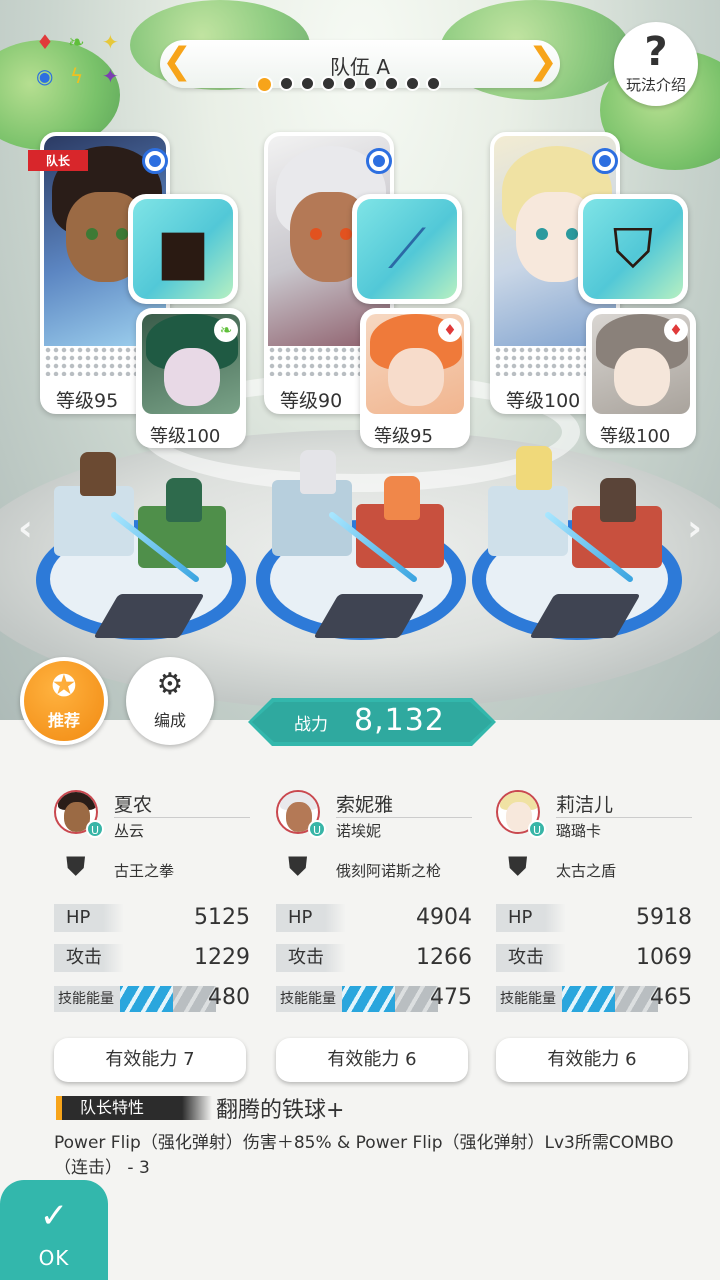 The image size is (720, 1280). I want to click on equipment-slot: ⛉, so click(633, 249).